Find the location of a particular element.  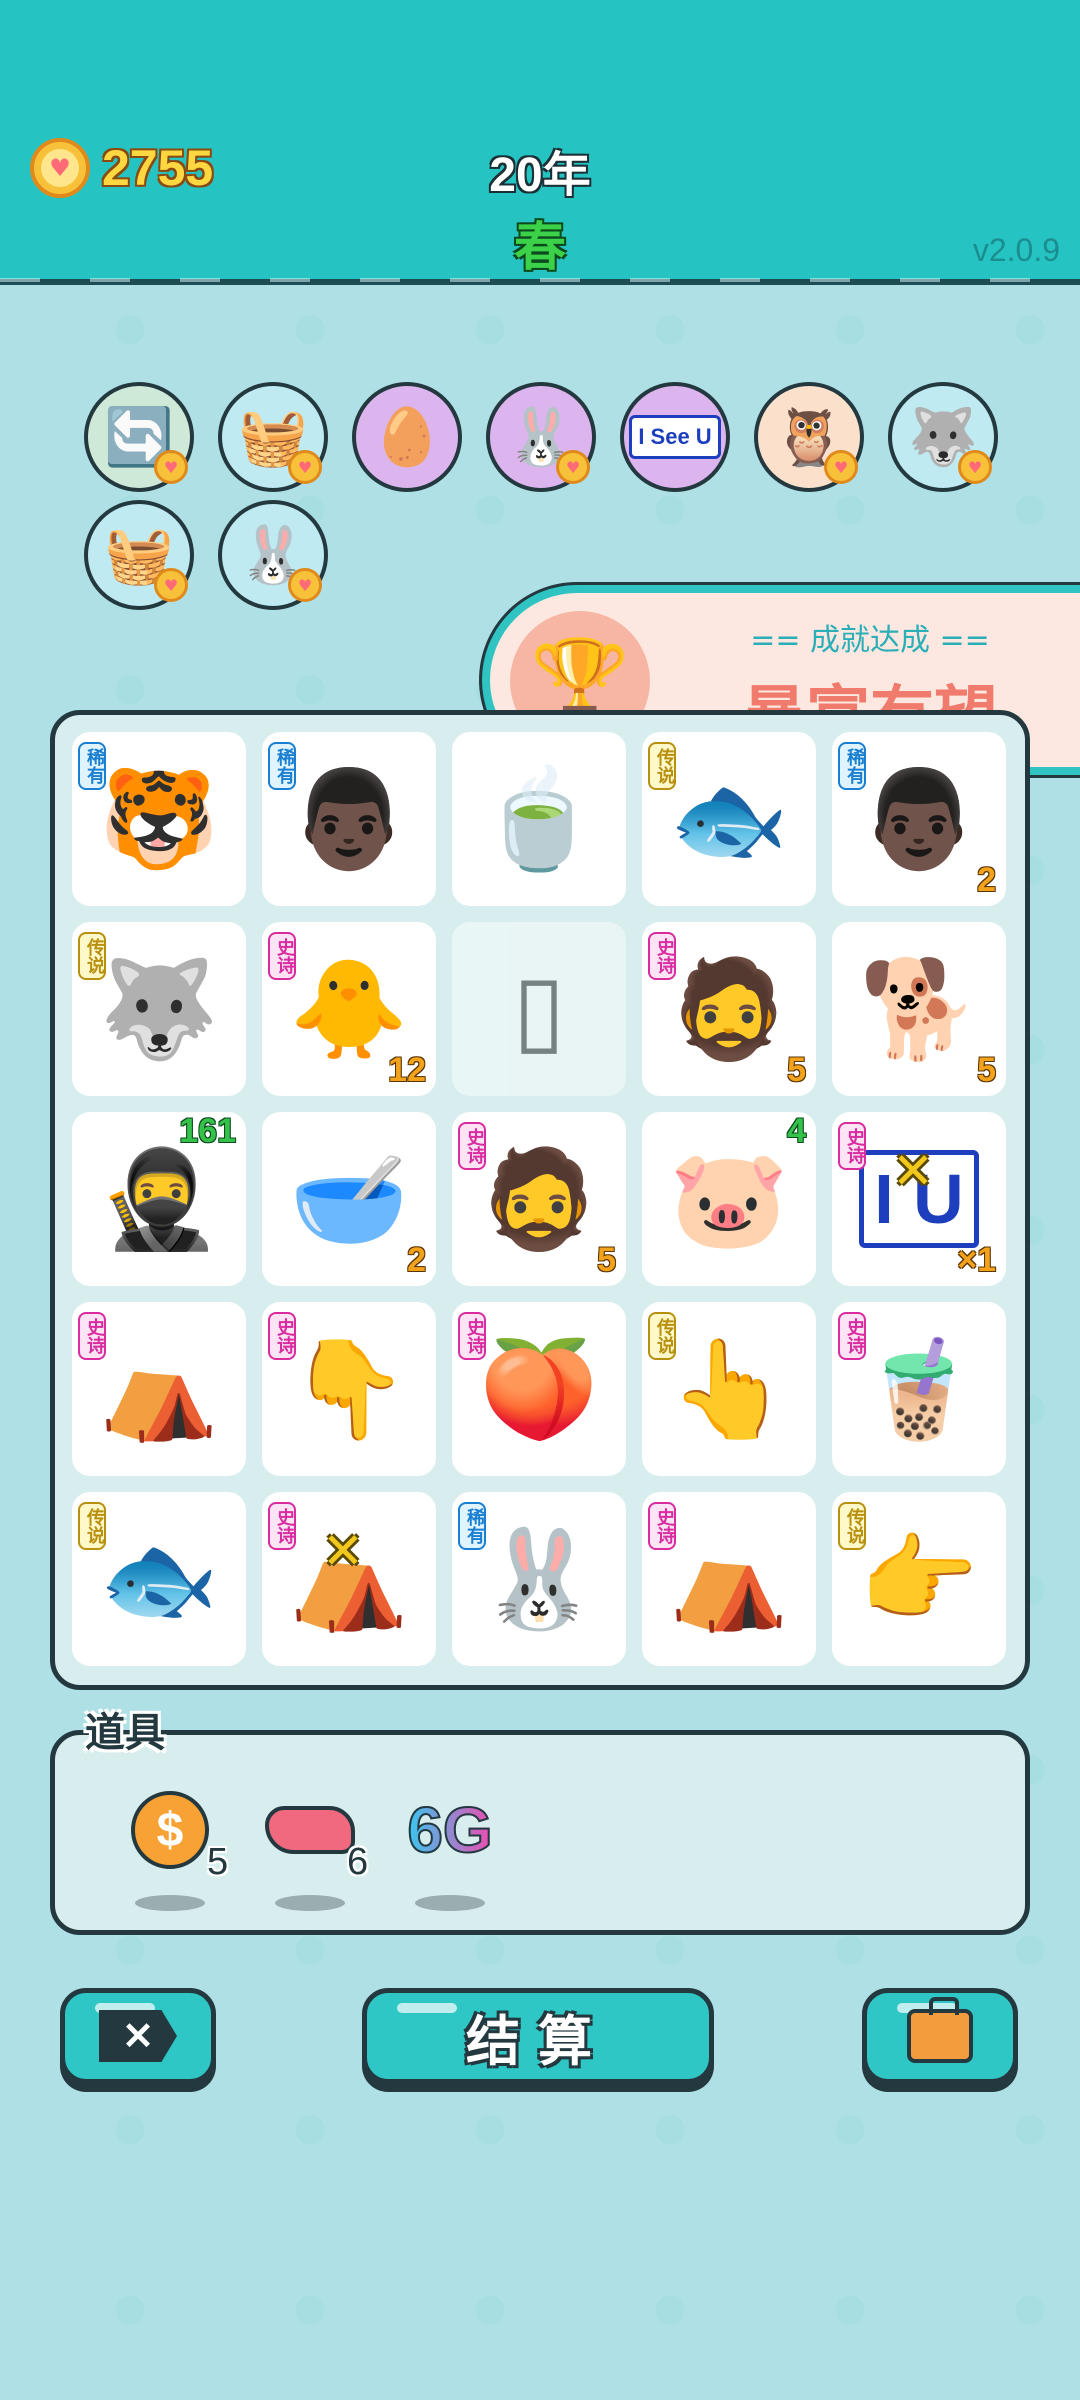

pig-icon: 🐷 is located at coordinates (729, 1198).